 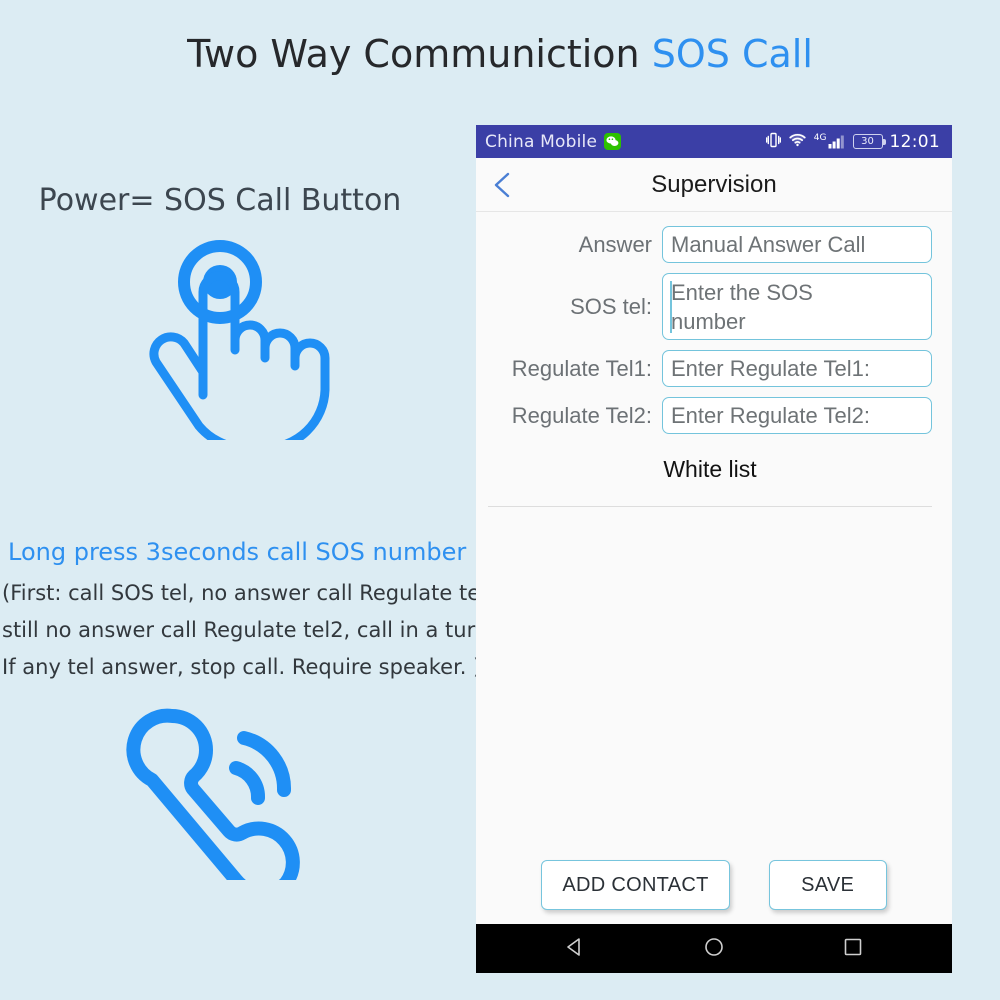 What do you see at coordinates (797, 141) in the screenshot?
I see `wifi-icon` at bounding box center [797, 141].